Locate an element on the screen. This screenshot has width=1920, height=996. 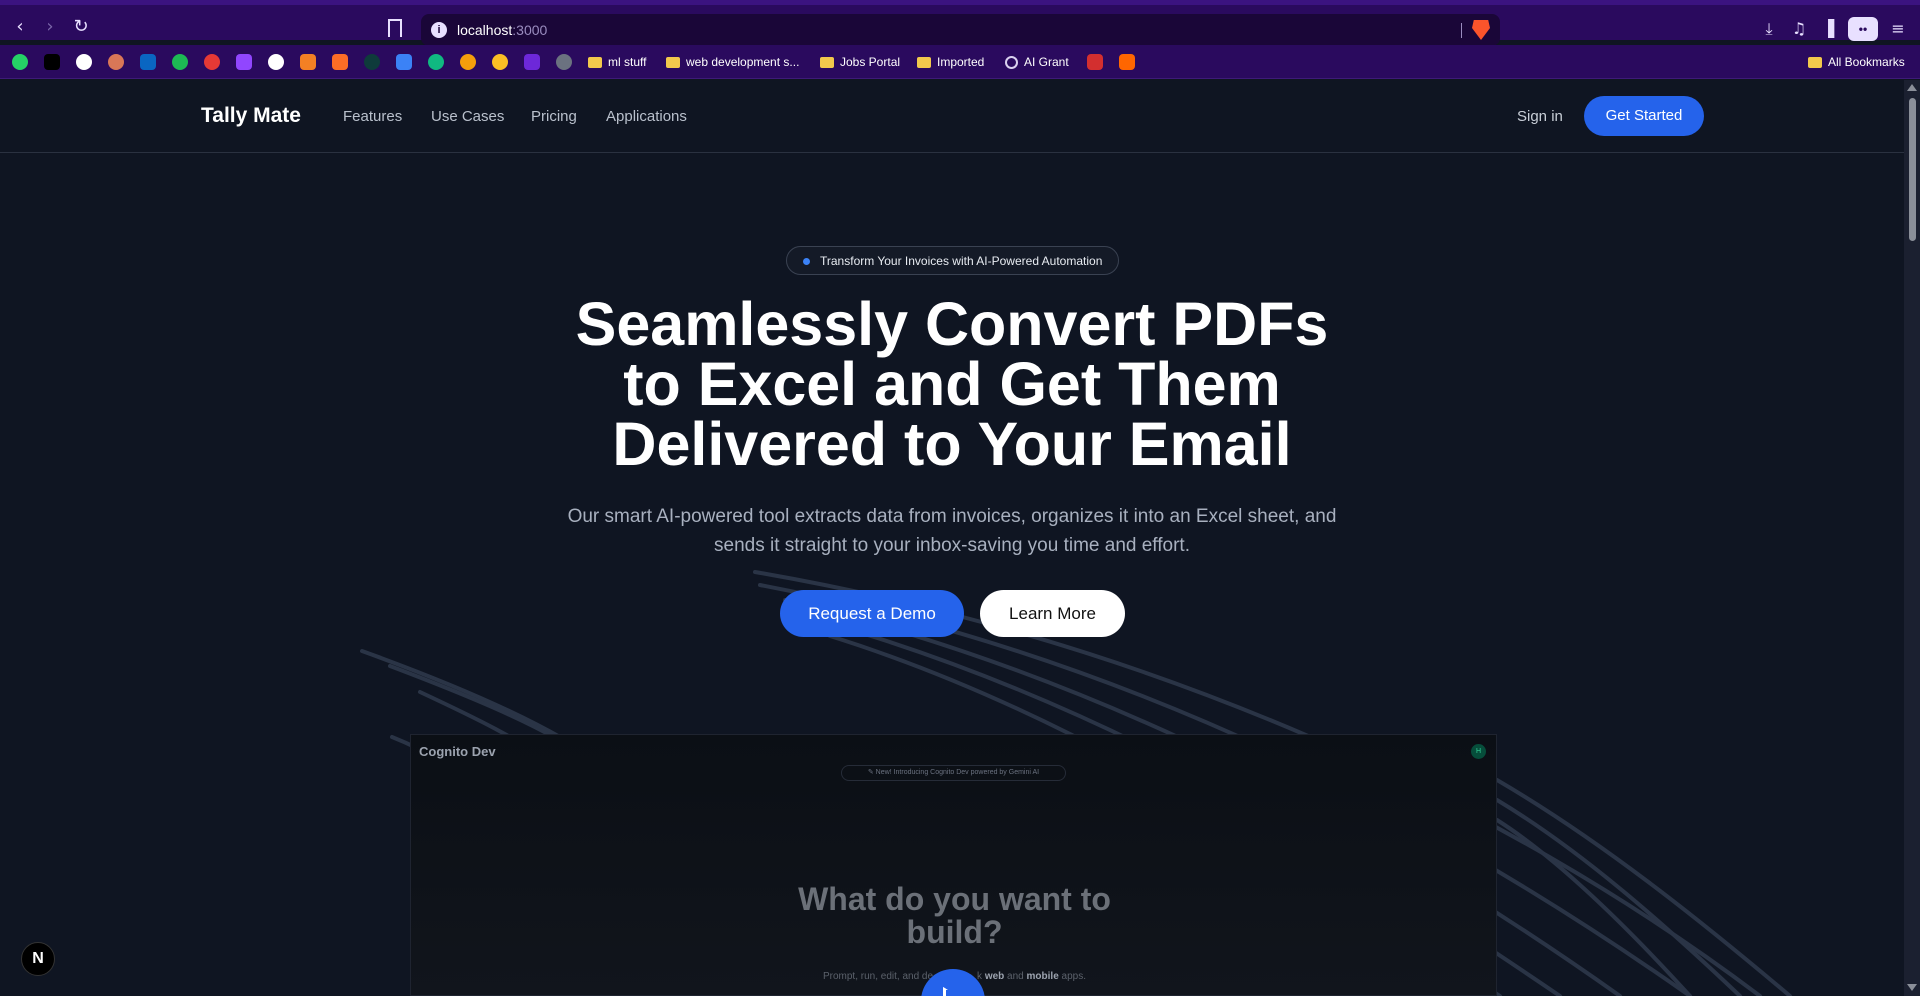
d-icon is located at coordinates (372, 62).